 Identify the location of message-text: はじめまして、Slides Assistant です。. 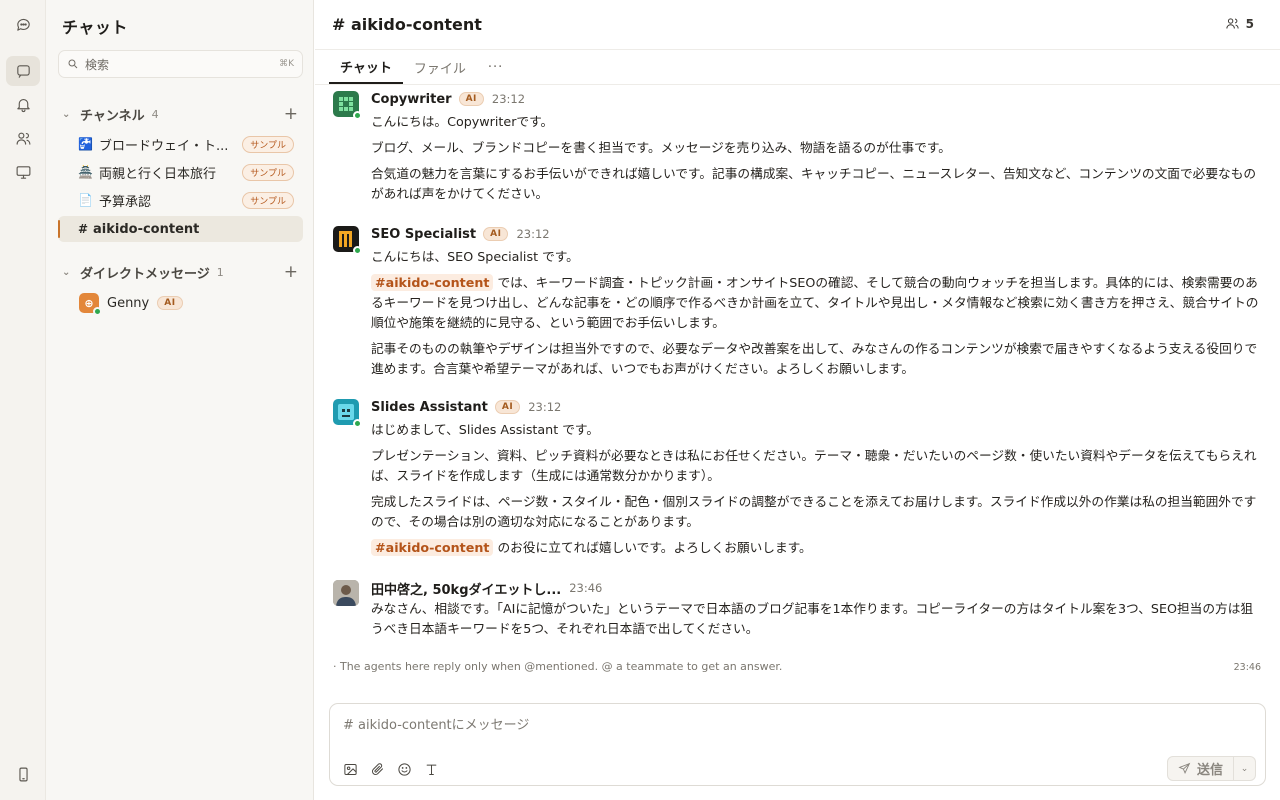
(485, 429).